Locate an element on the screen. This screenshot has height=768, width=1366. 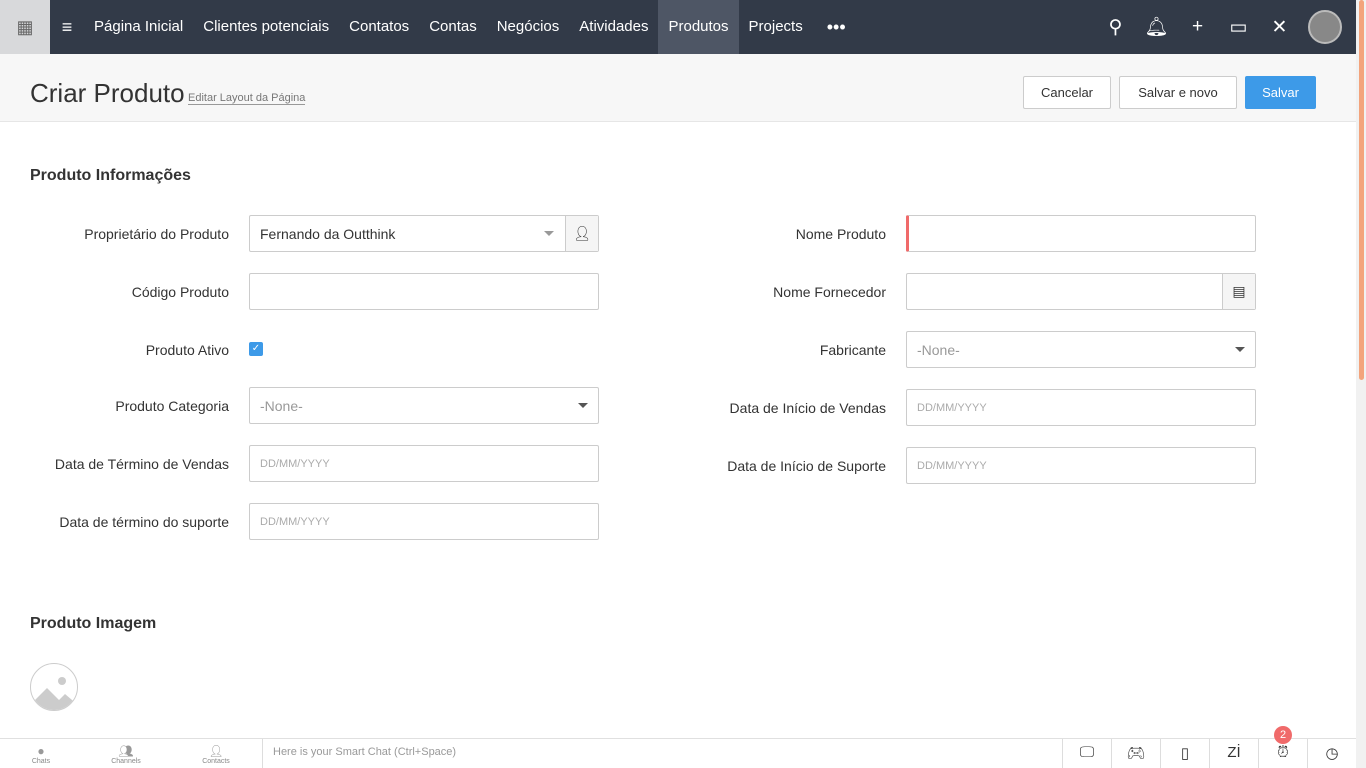
save-and-new-button: Salvar e novo is located at coordinates (1178, 92).